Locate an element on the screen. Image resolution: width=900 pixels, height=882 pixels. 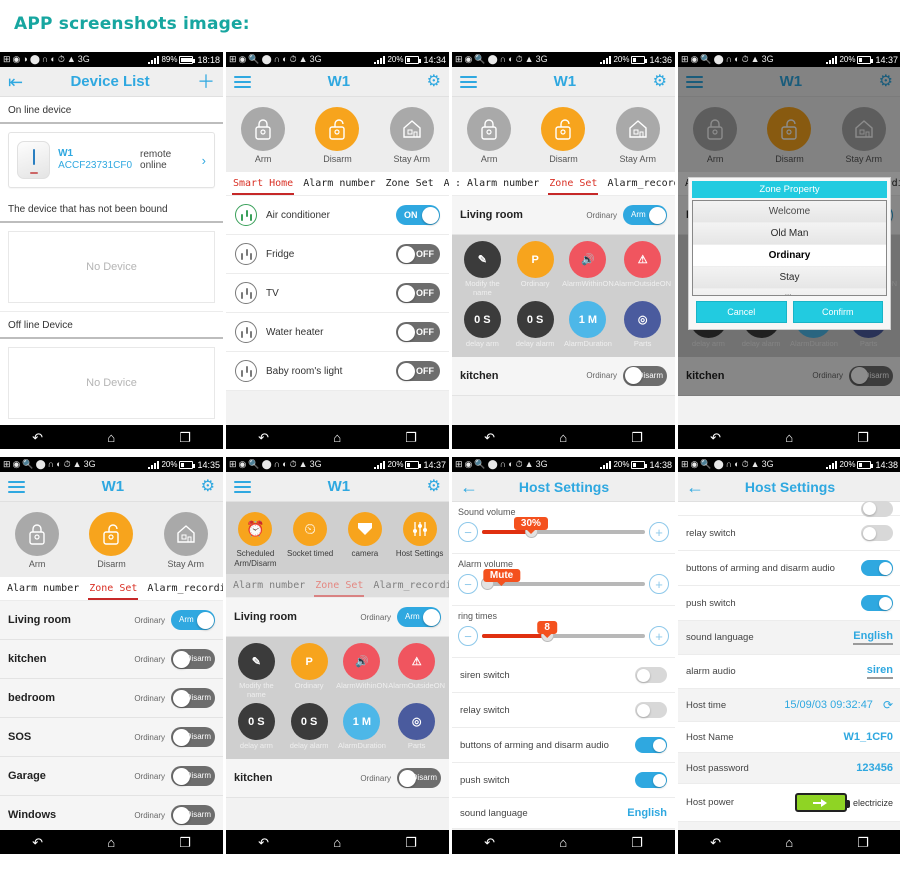
list-item: Fridge OFF is located at coordinates (337, 254).